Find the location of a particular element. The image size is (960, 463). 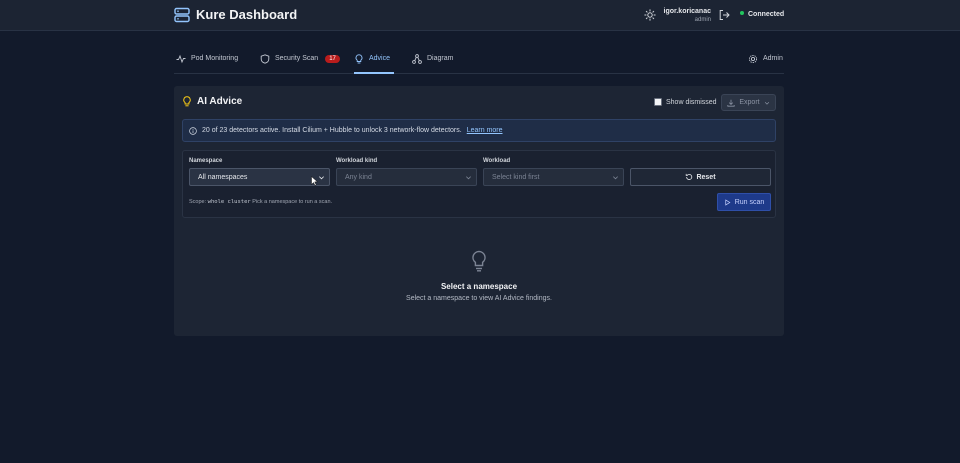

activity-icon is located at coordinates (181, 59).